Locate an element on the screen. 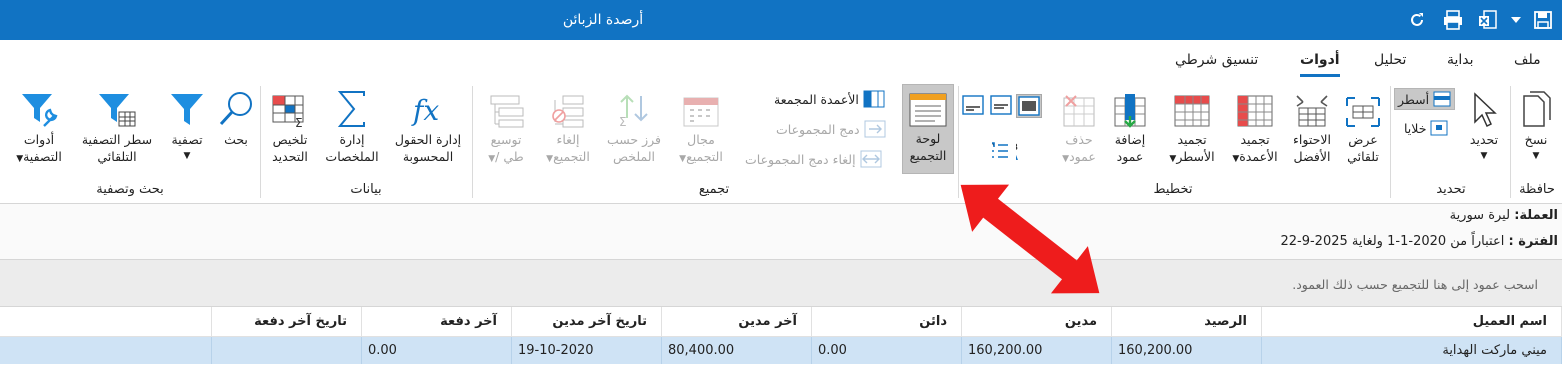 The image size is (1562, 368). best-fit-icon is located at coordinates (1312, 107).